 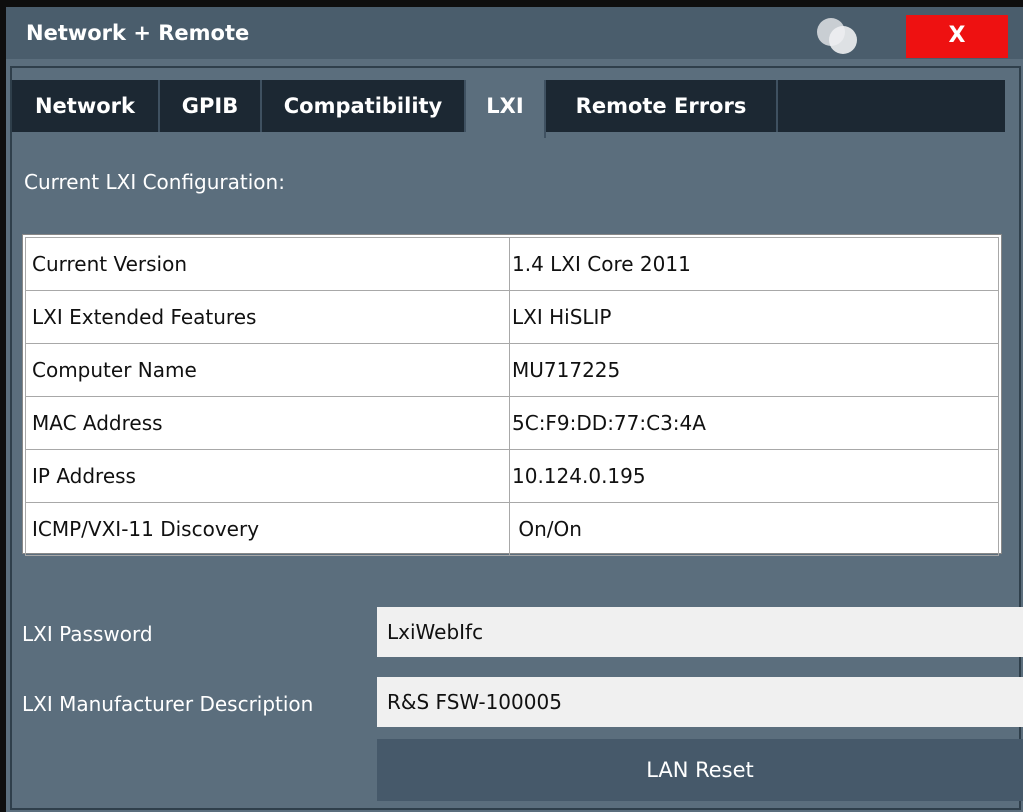 I want to click on tab-label: Network, so click(x=84, y=106).